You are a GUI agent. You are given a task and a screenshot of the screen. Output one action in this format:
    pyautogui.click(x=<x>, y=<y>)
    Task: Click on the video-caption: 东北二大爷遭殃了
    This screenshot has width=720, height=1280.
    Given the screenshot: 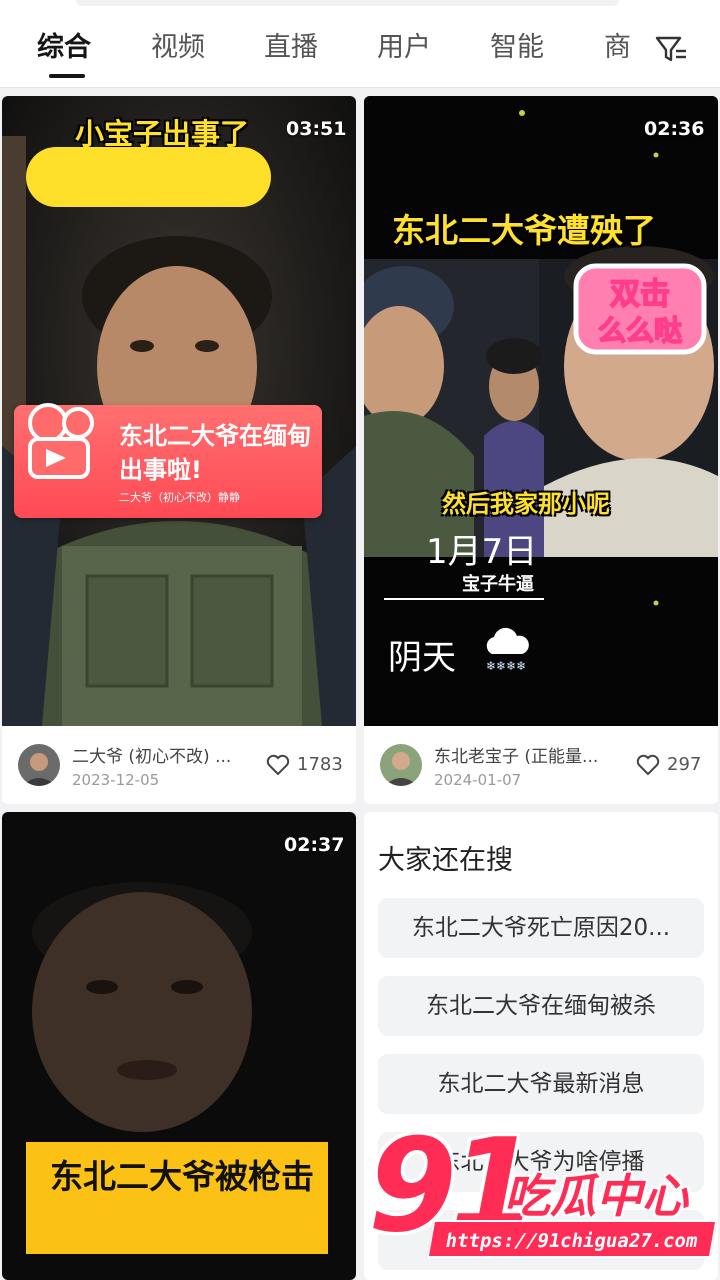 What is the action you would take?
    pyautogui.click(x=524, y=230)
    